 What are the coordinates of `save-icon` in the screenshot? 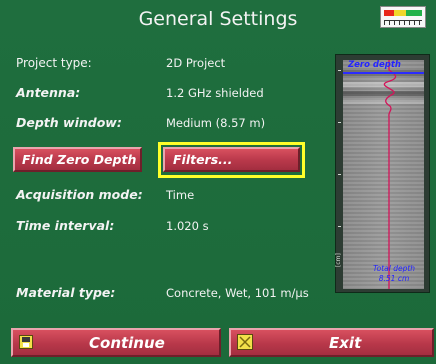 It's located at (26, 342).